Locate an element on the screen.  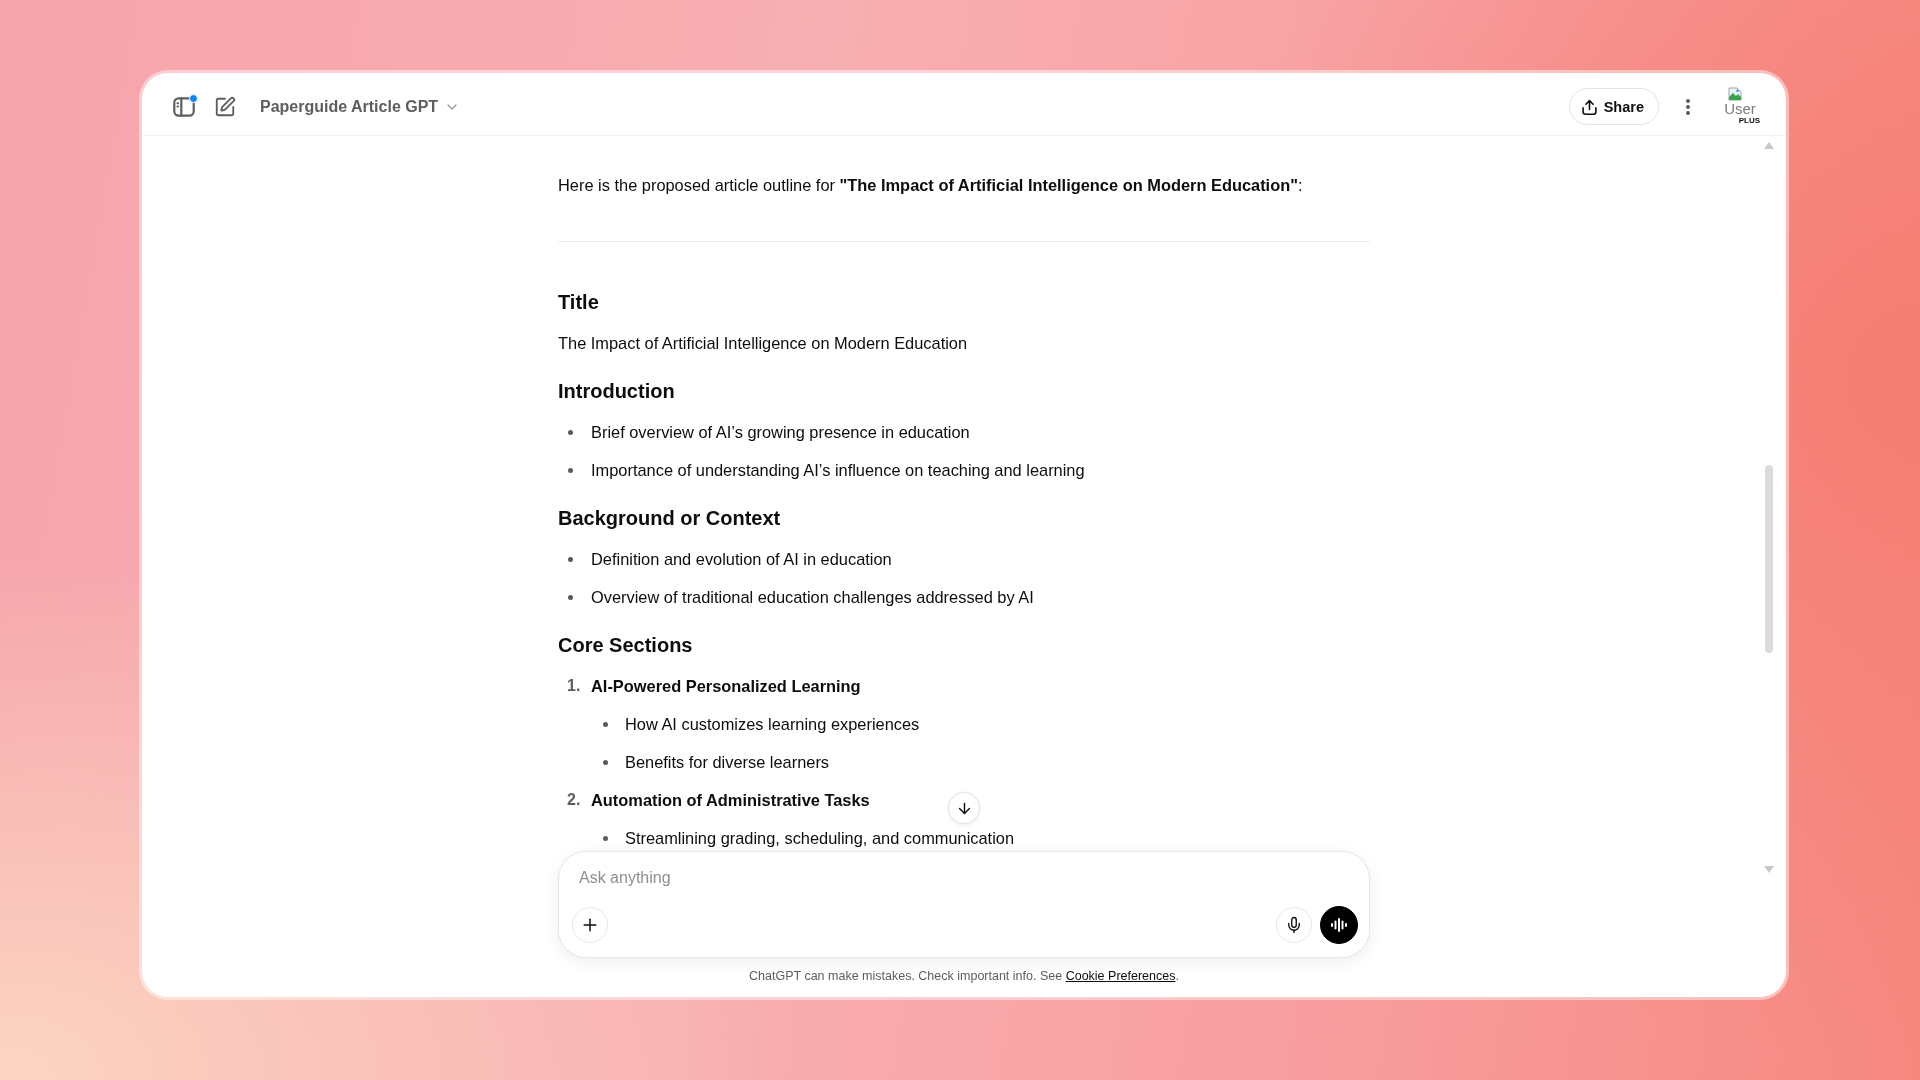
gpt-name-dropdown: Paperguide Article GPT is located at coordinates (360, 106).